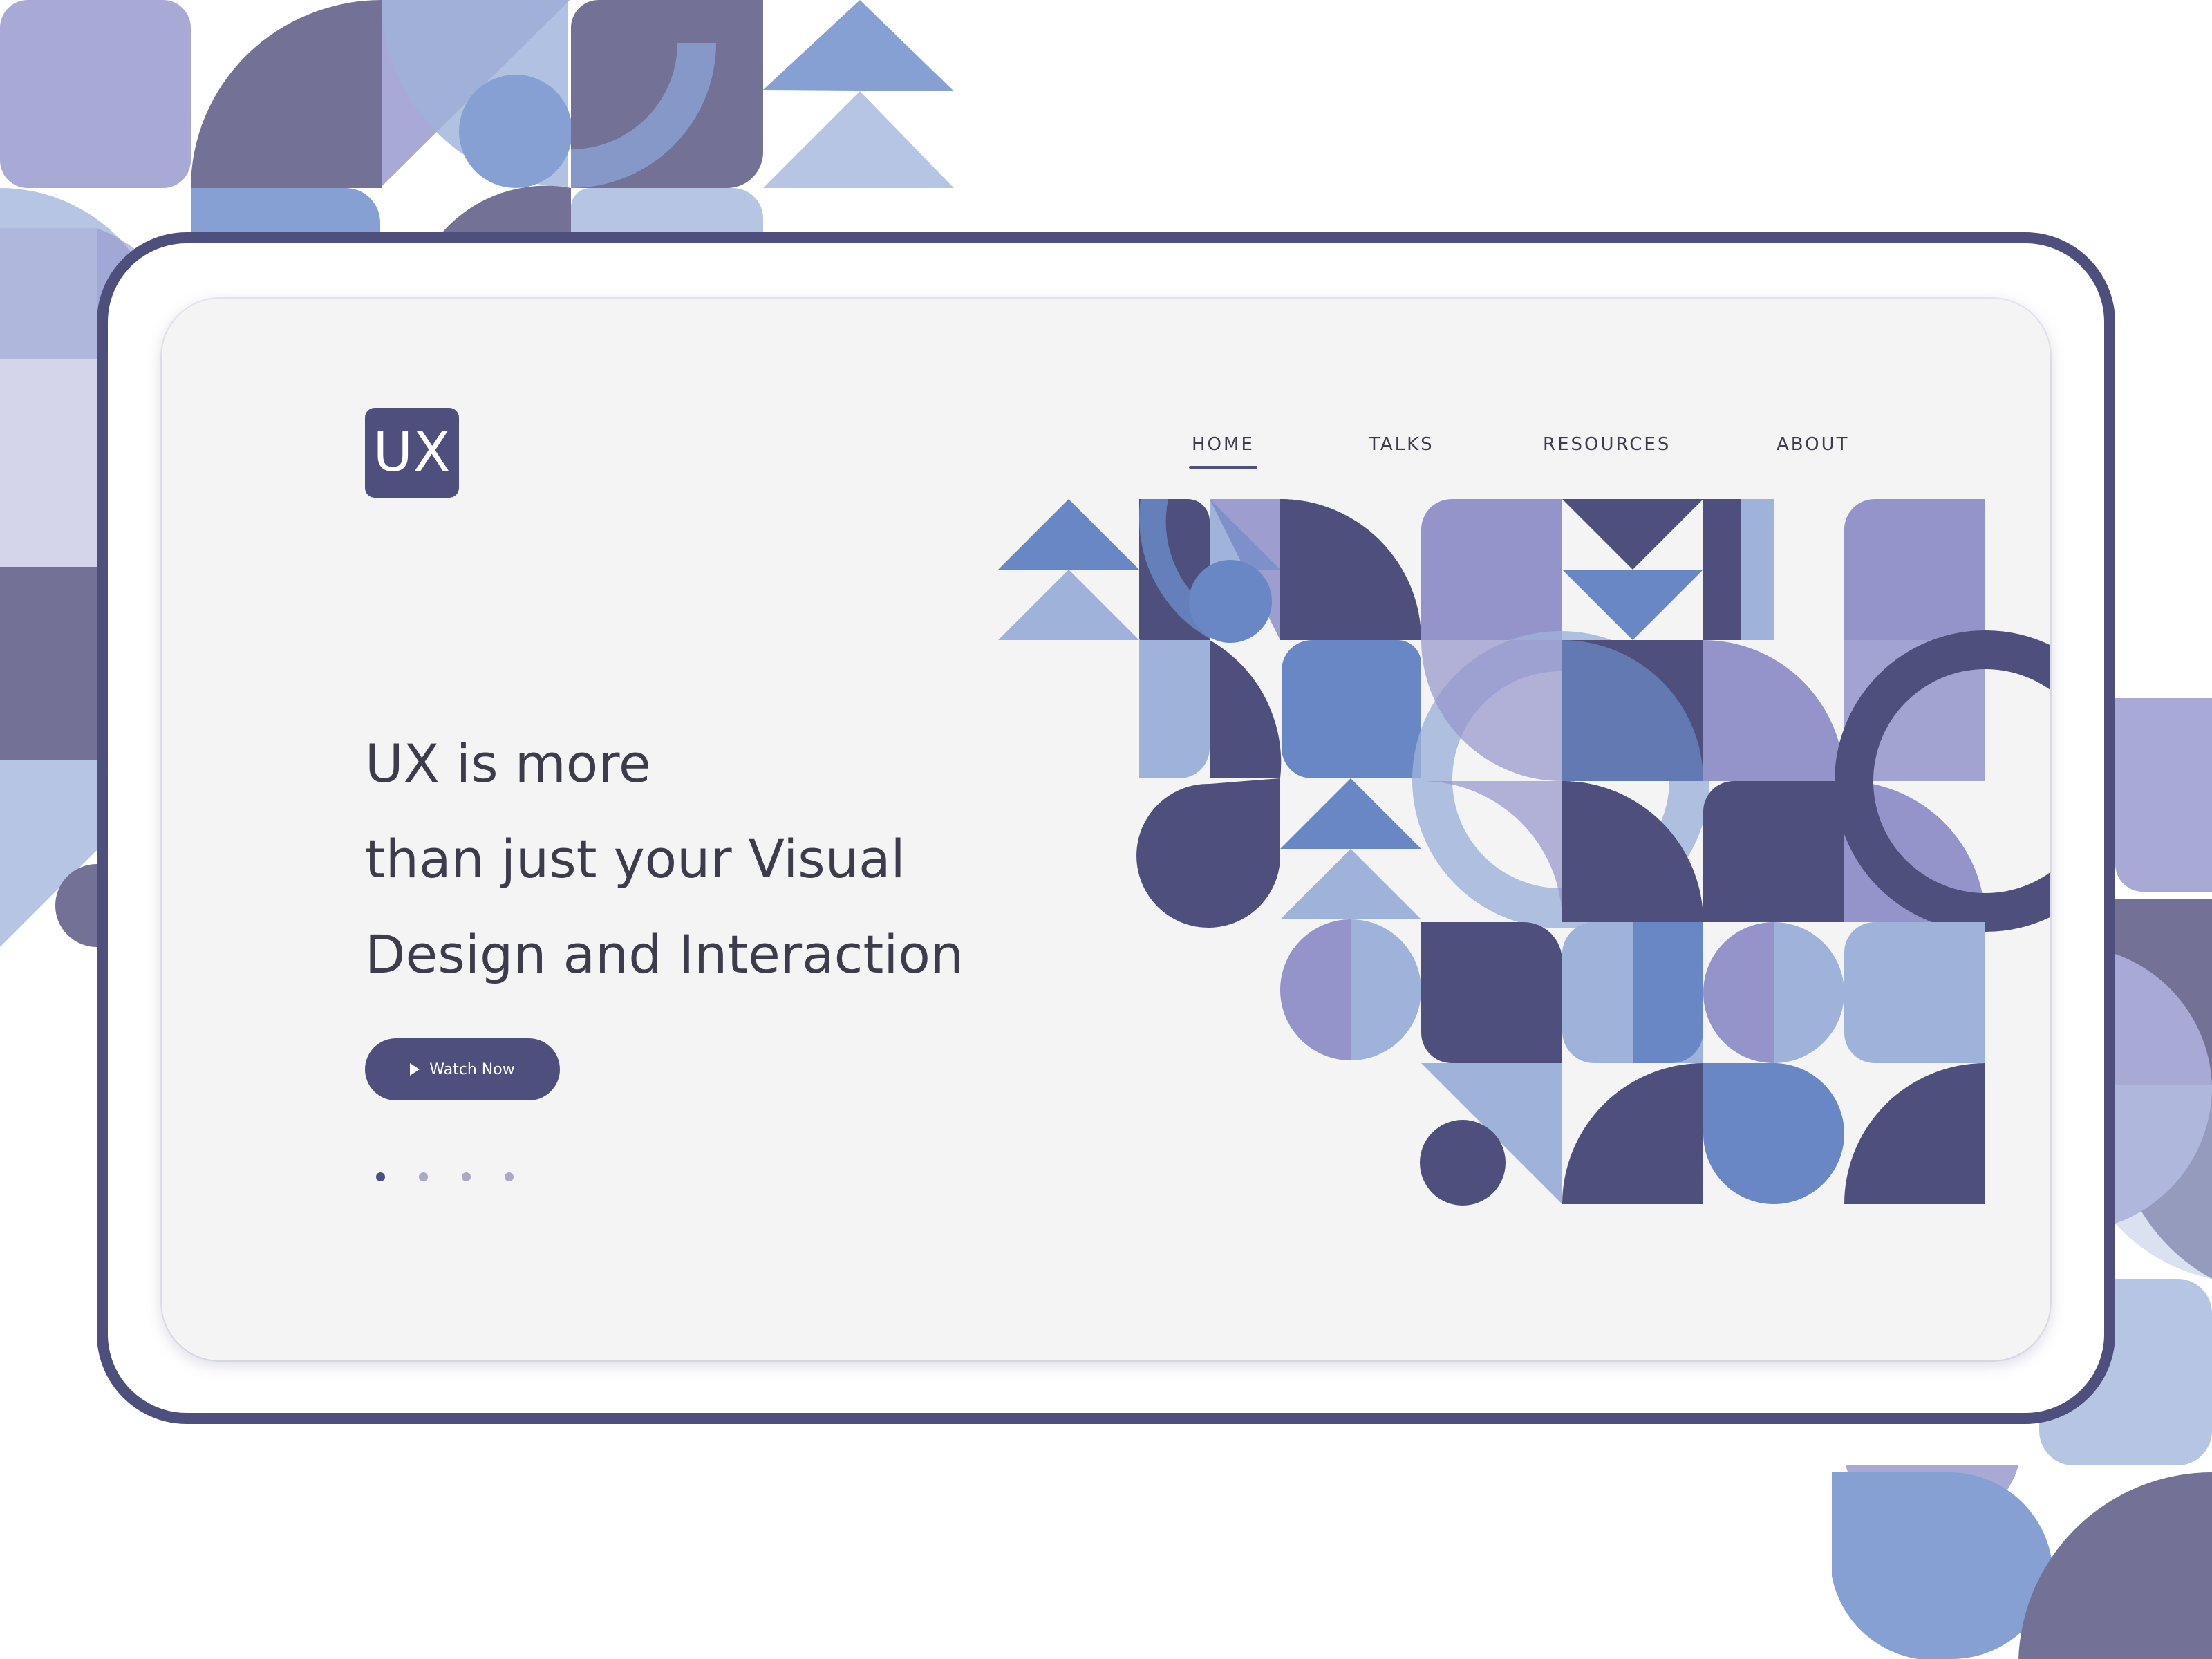  I want to click on play-icon, so click(415, 1070).